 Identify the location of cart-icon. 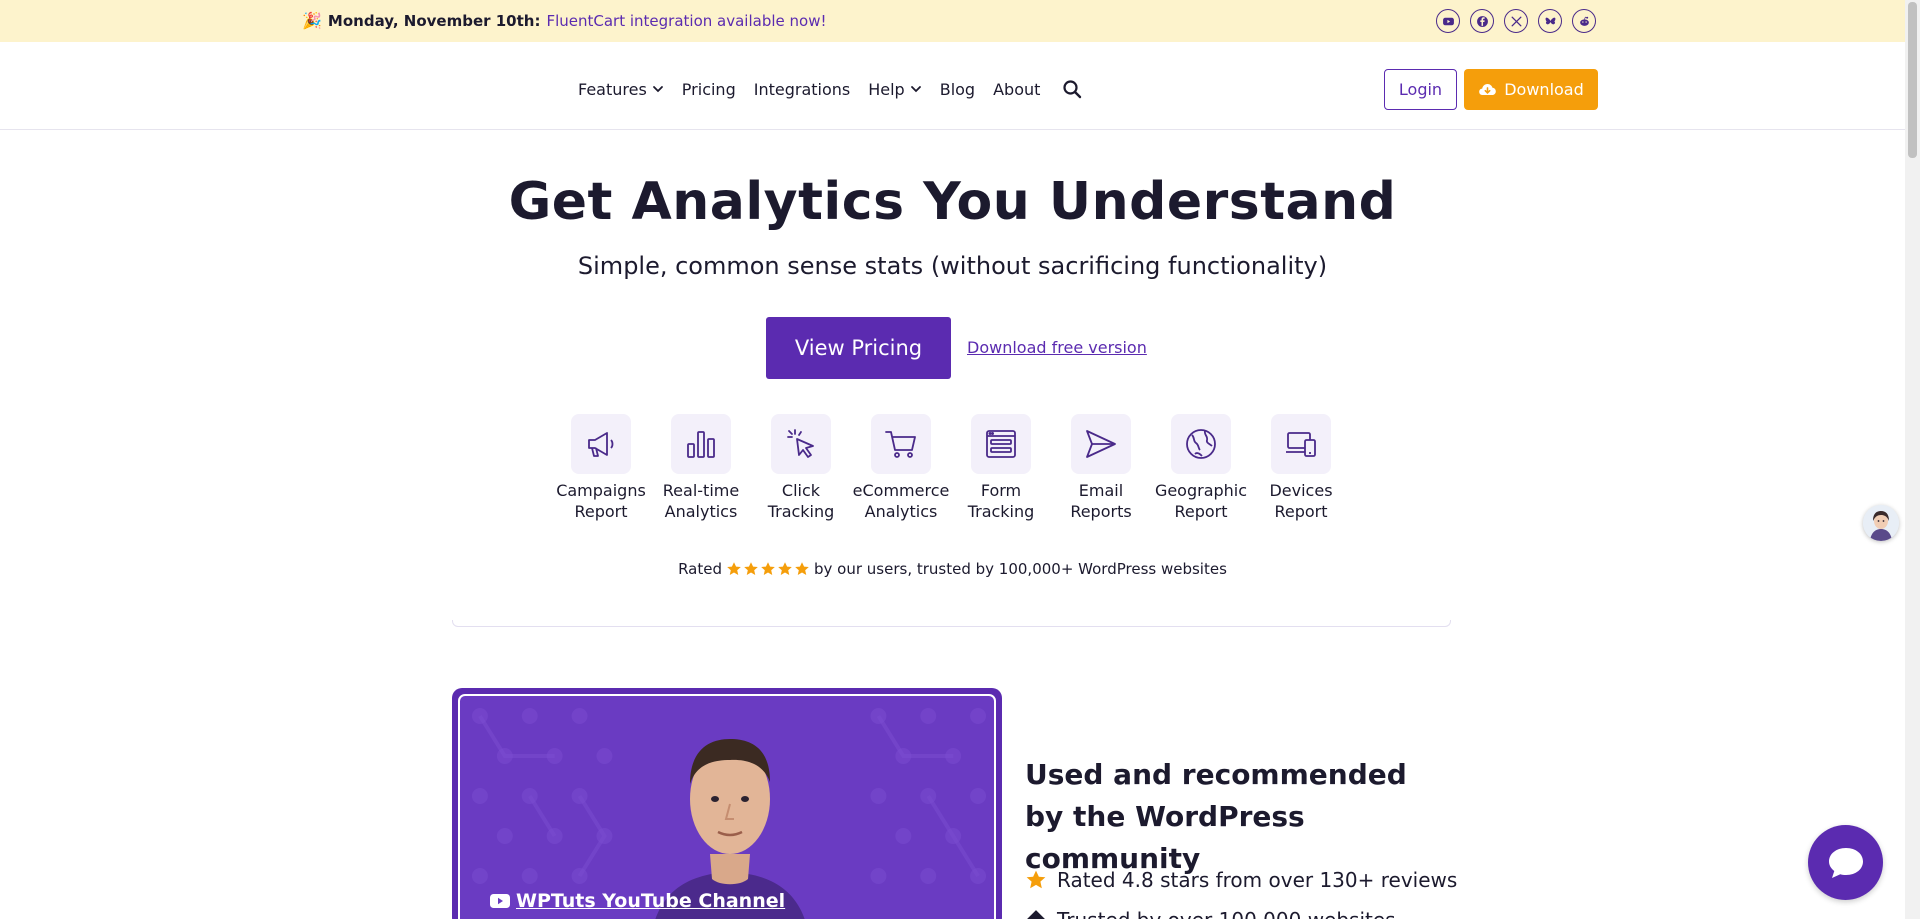
(901, 444).